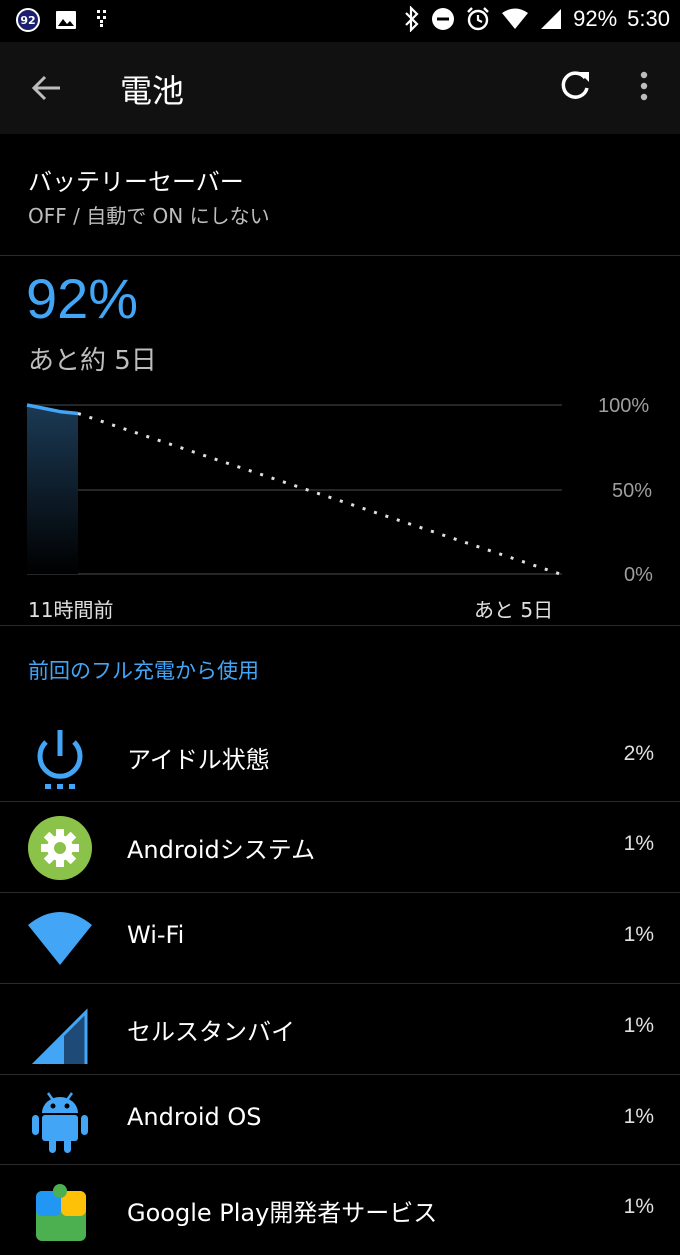  Describe the element at coordinates (221, 850) in the screenshot. I see `usage-item-name: Androidシステム` at that location.